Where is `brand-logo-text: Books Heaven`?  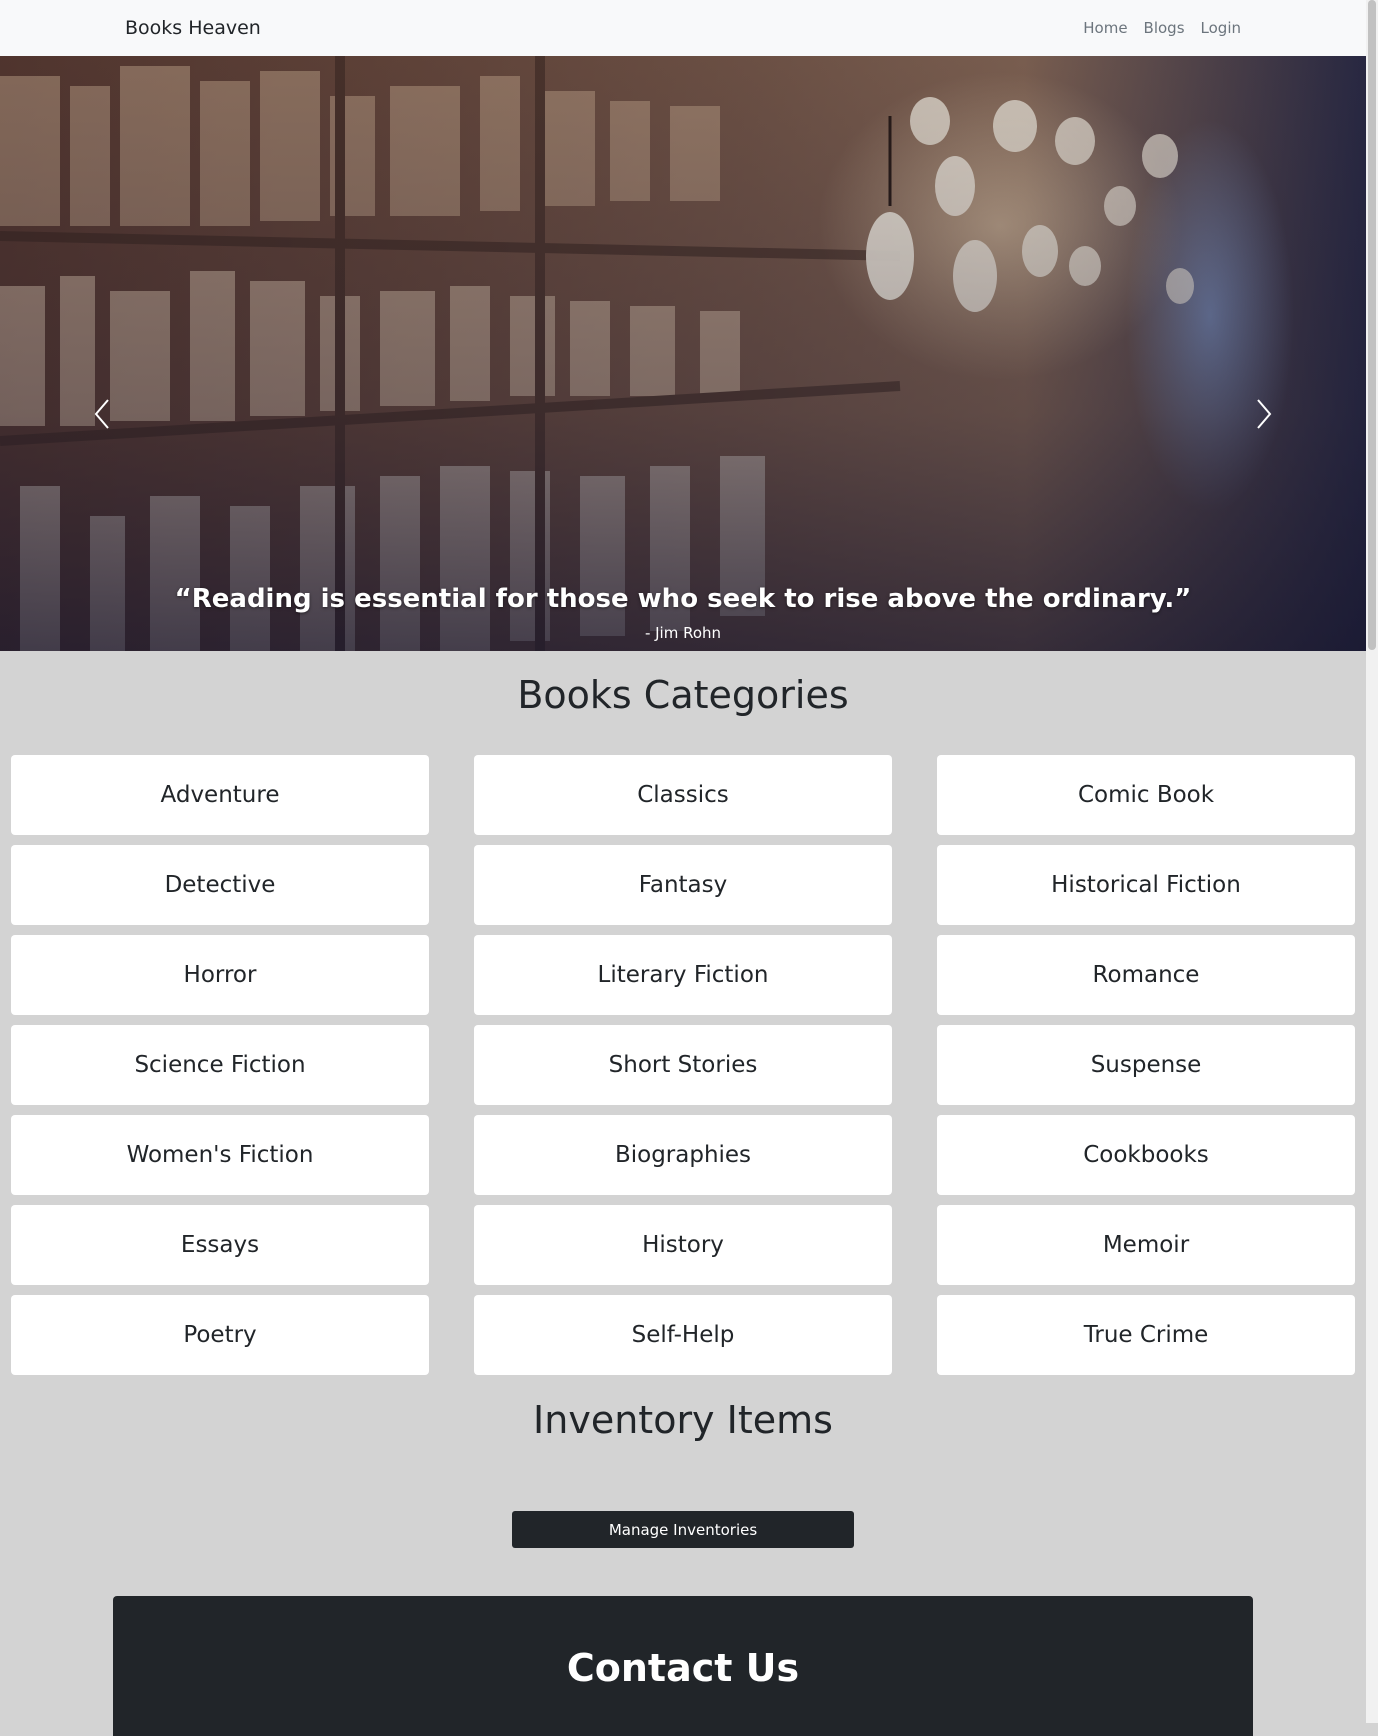
brand-logo-text: Books Heaven is located at coordinates (193, 28).